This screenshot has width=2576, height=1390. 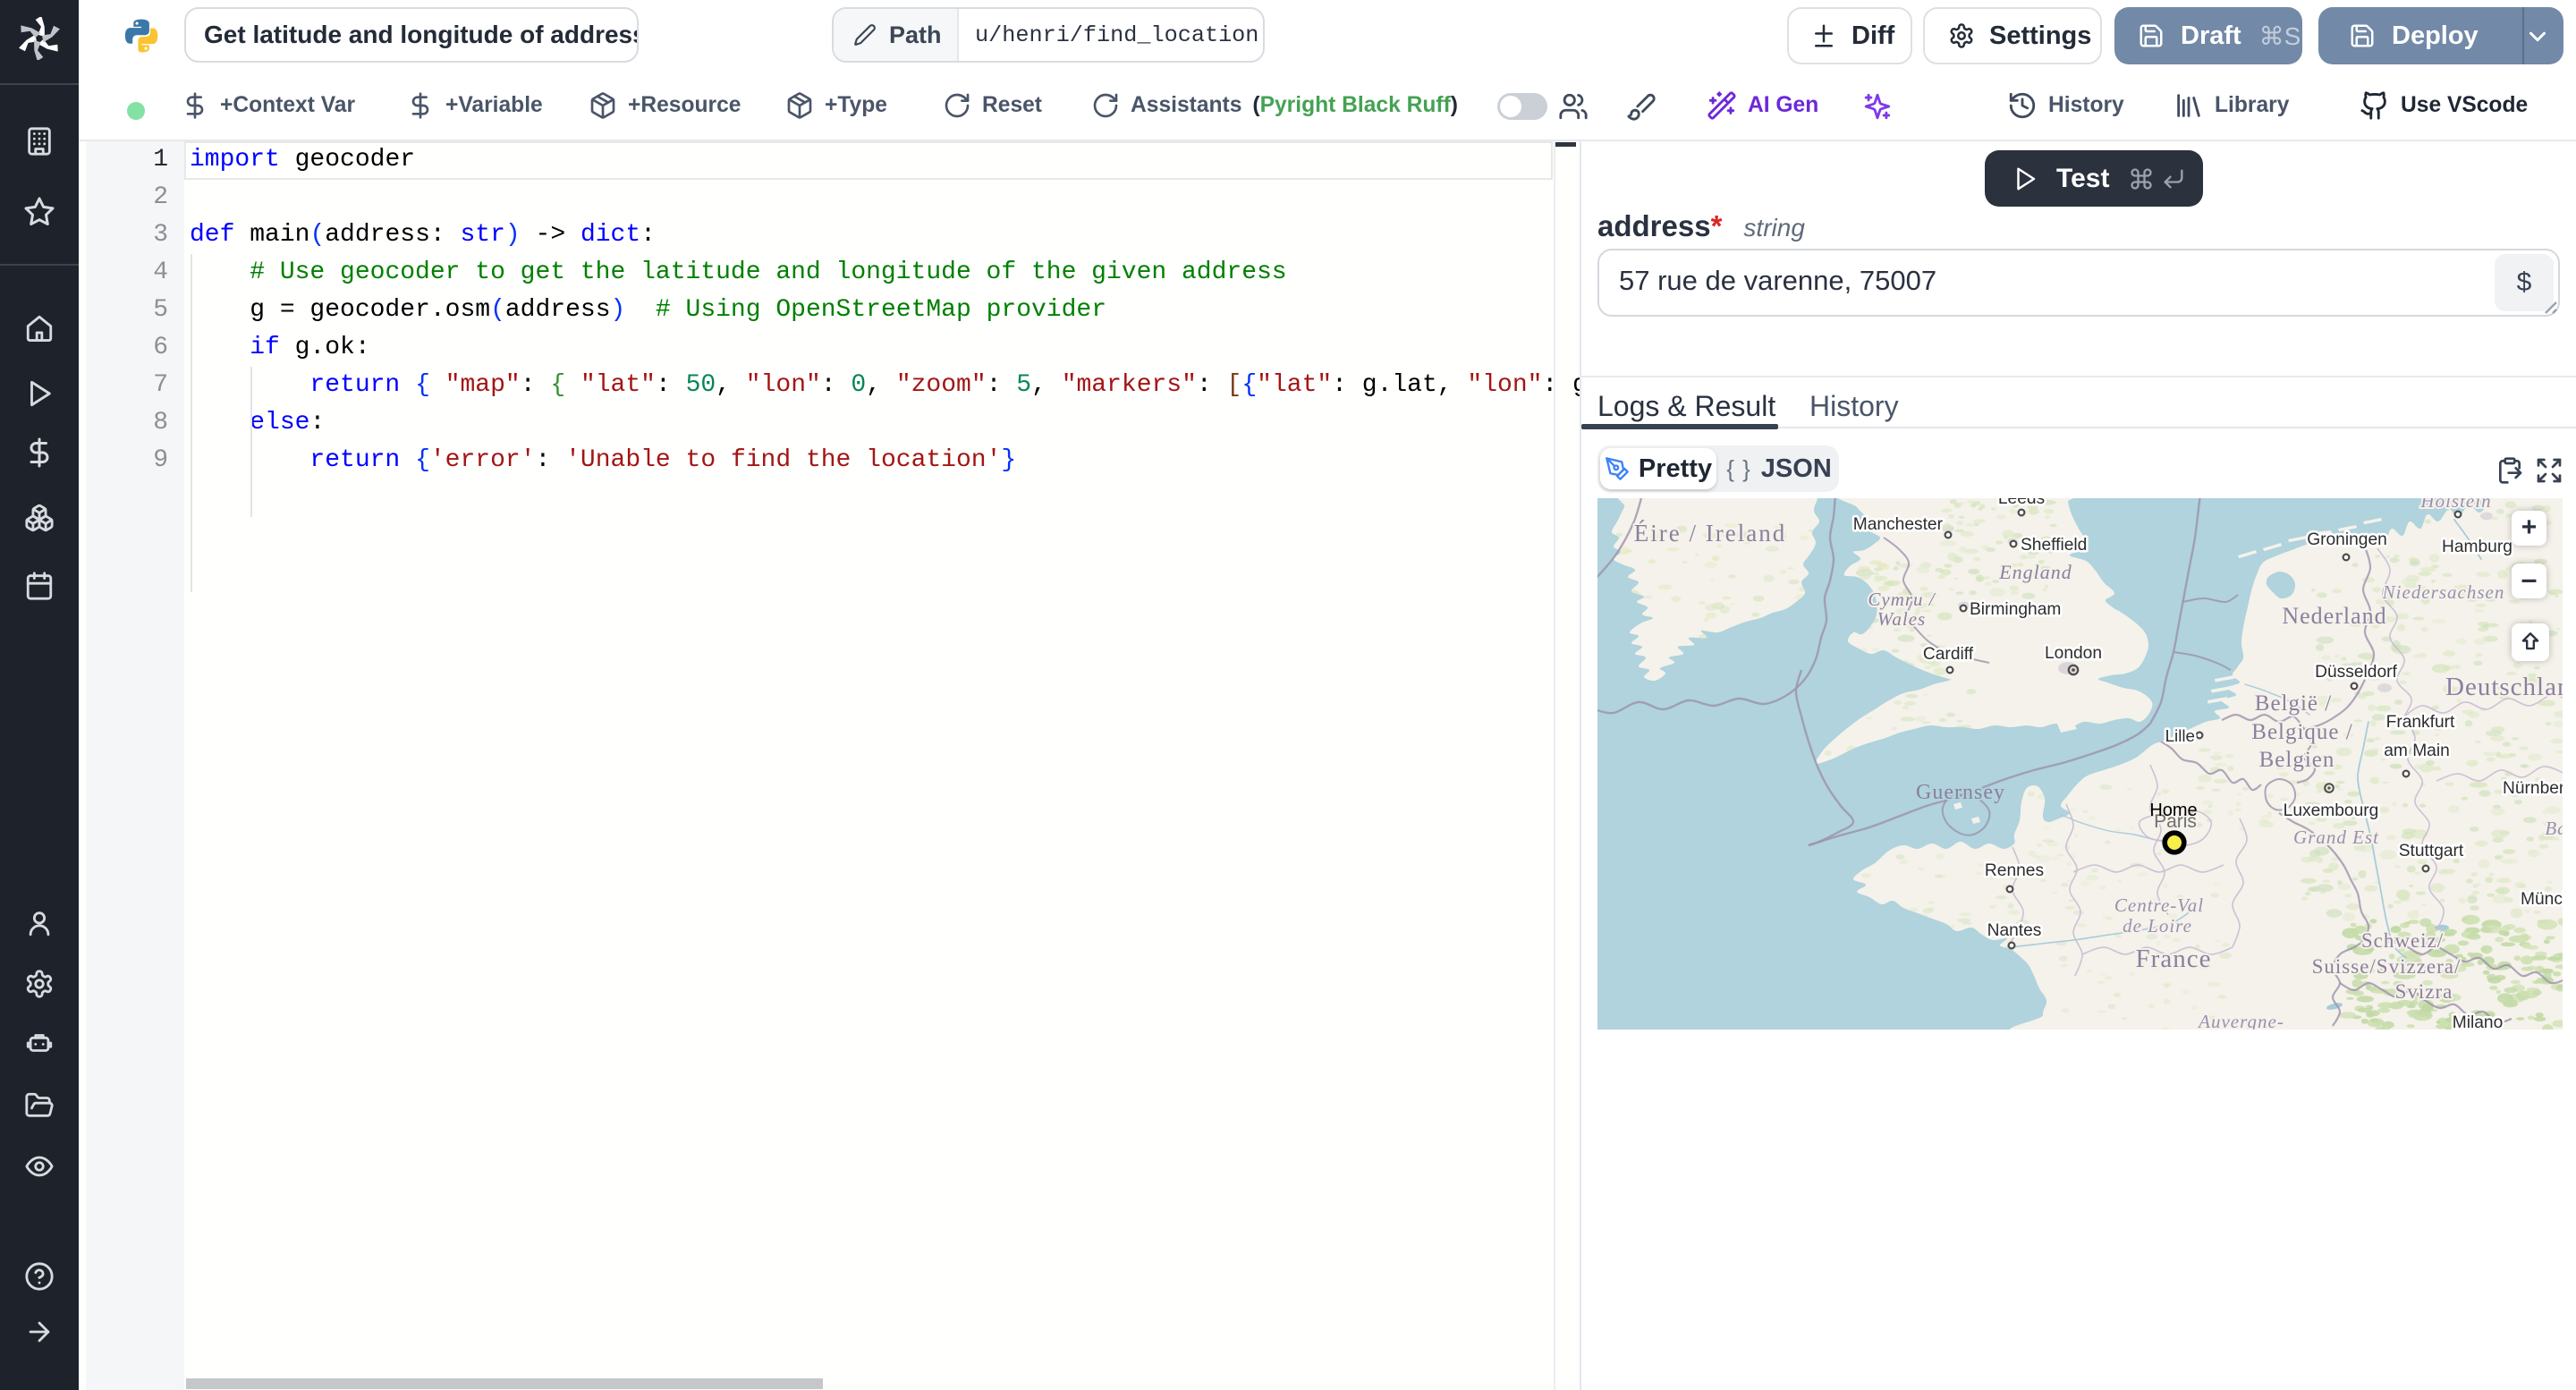 I want to click on svg-text: München, so click(x=2542, y=899).